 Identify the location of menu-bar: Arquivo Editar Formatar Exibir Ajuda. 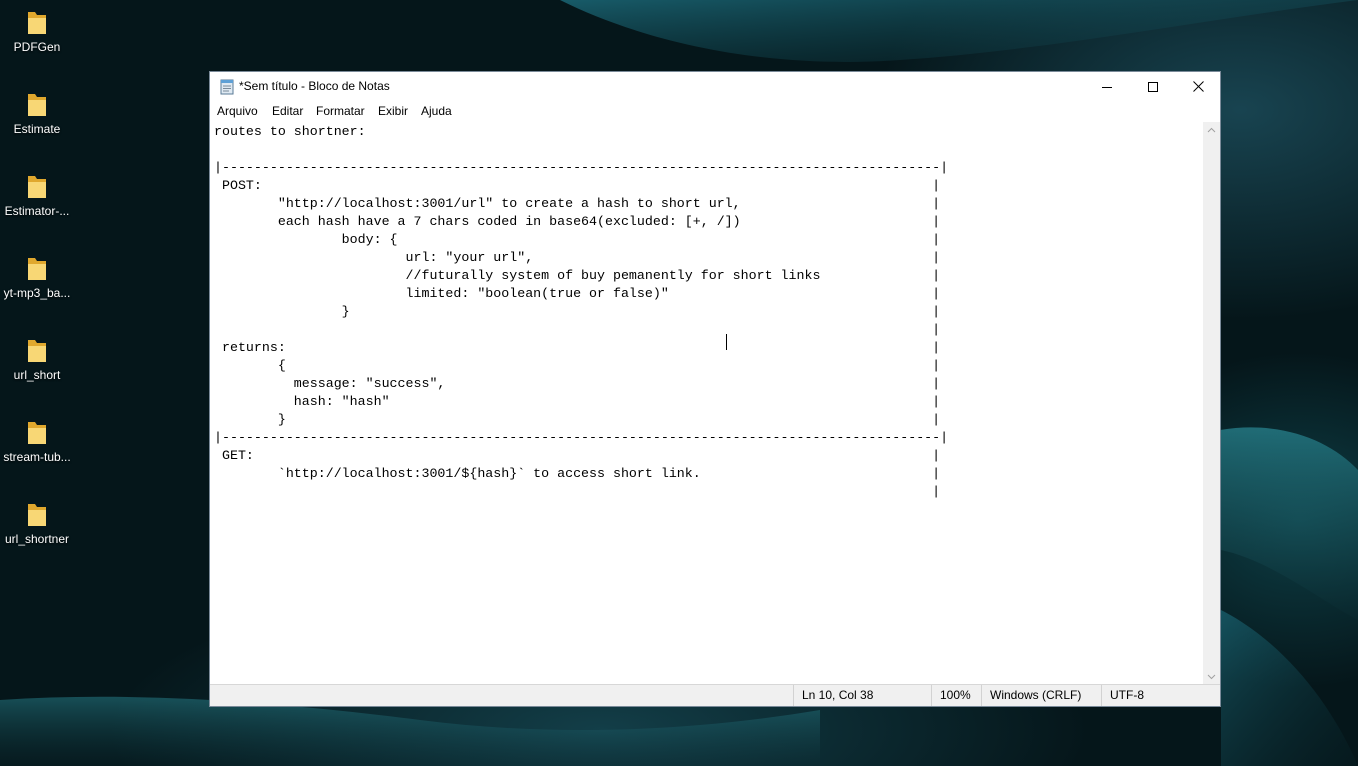
(715, 111).